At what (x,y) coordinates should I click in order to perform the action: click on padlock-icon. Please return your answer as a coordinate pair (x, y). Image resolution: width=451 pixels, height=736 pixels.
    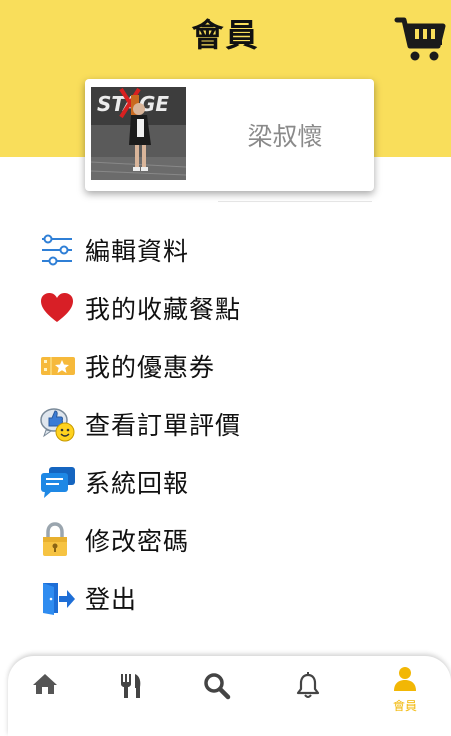
    Looking at the image, I should click on (59, 540).